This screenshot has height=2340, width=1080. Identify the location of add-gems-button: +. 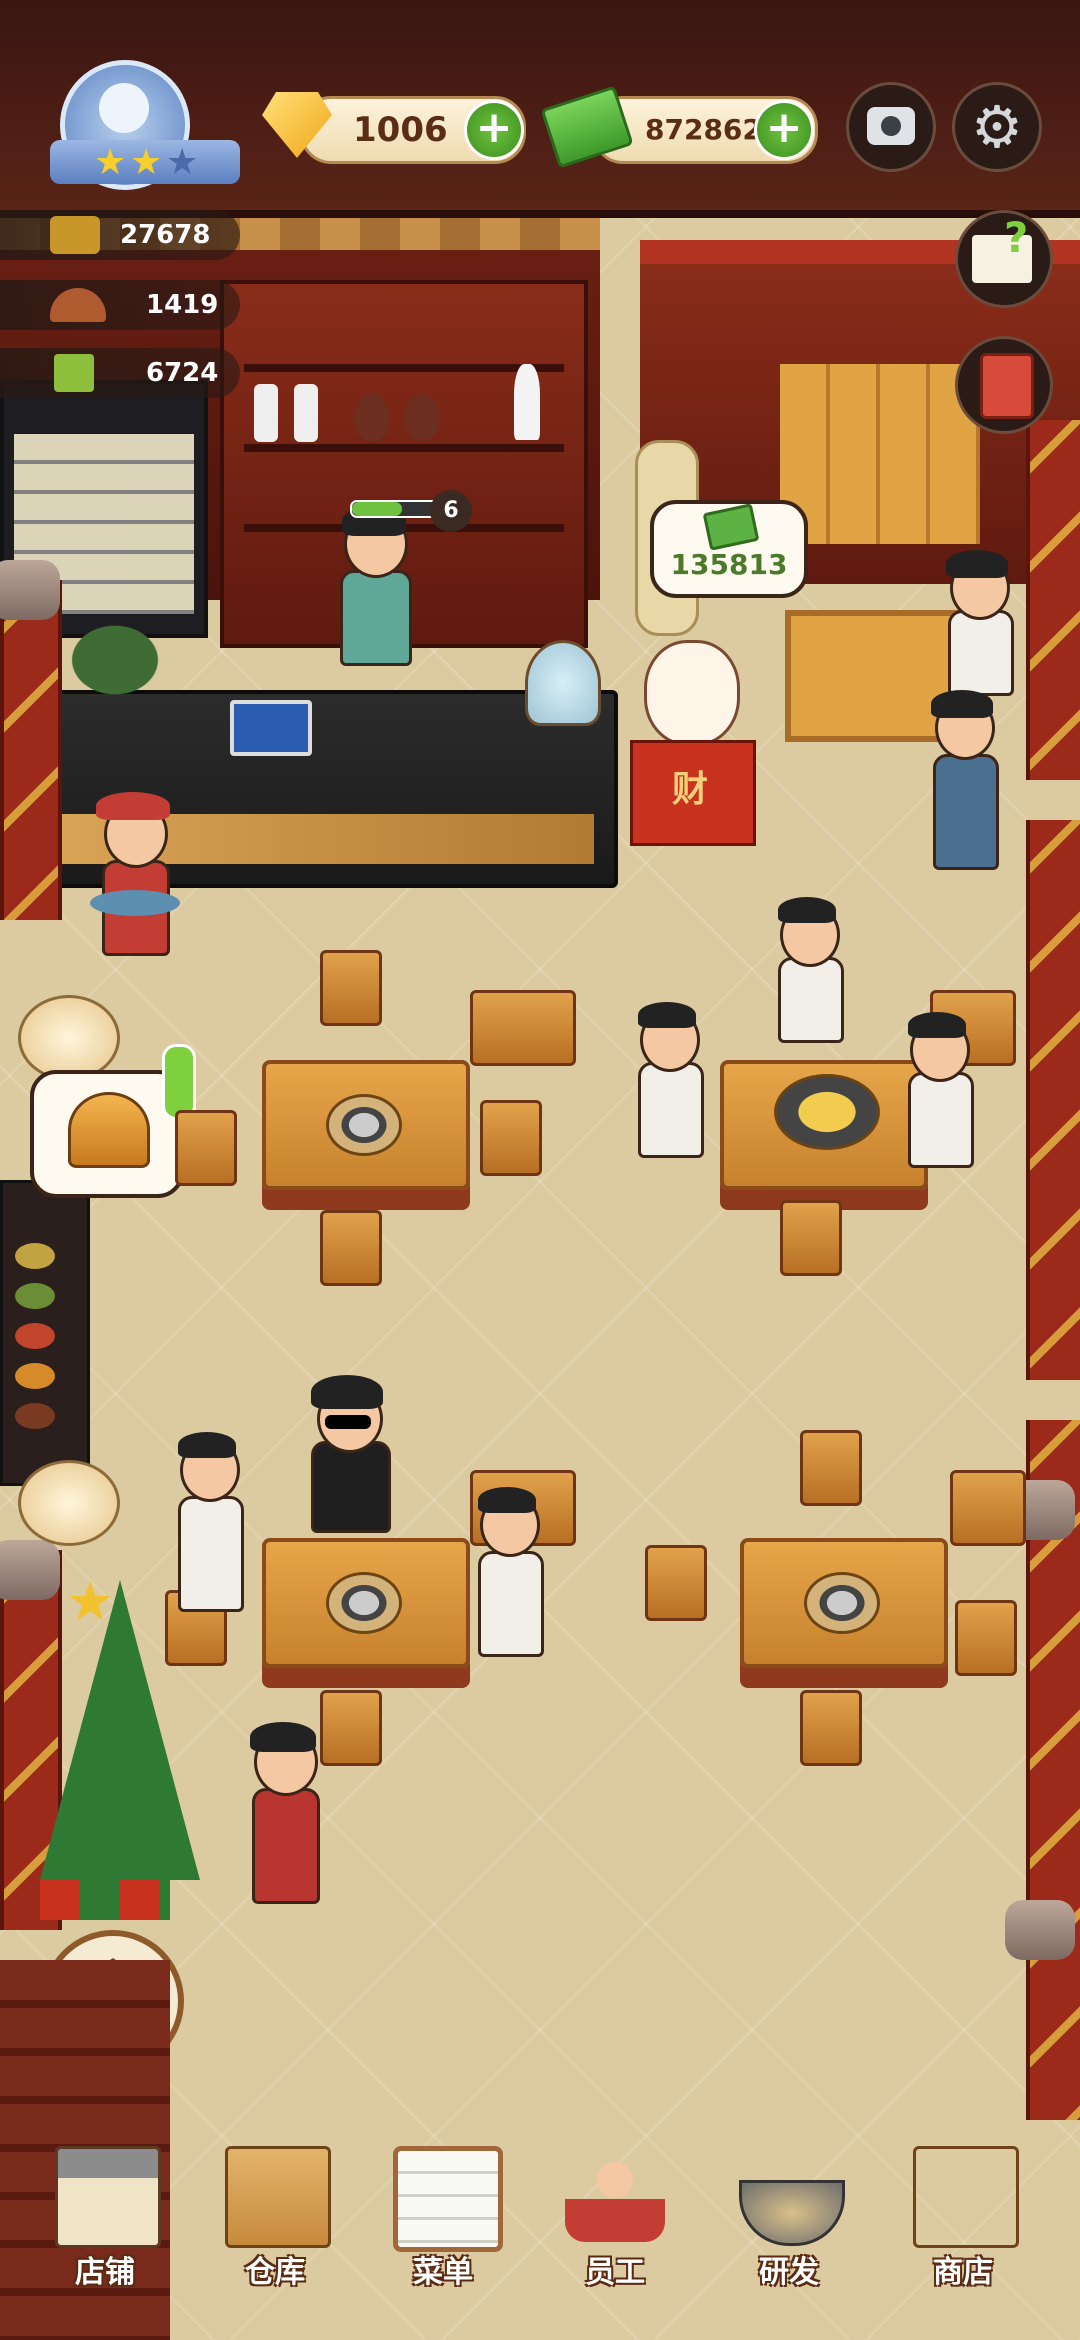
(494, 130).